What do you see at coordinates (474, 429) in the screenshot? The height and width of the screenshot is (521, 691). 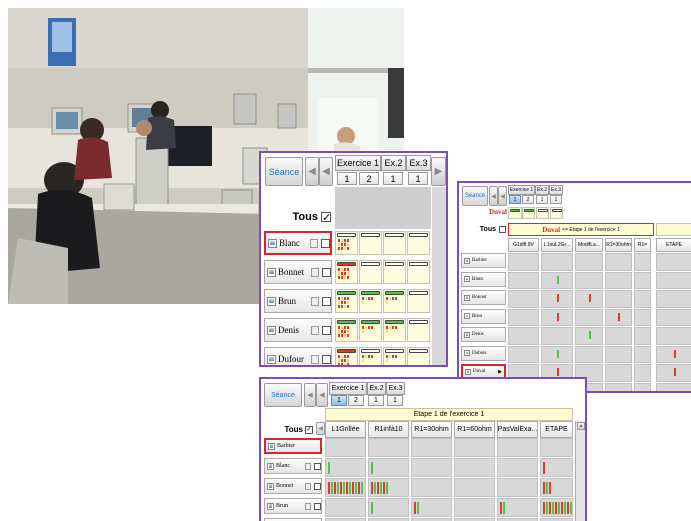 I see `test-column-header: R1=60ohm` at bounding box center [474, 429].